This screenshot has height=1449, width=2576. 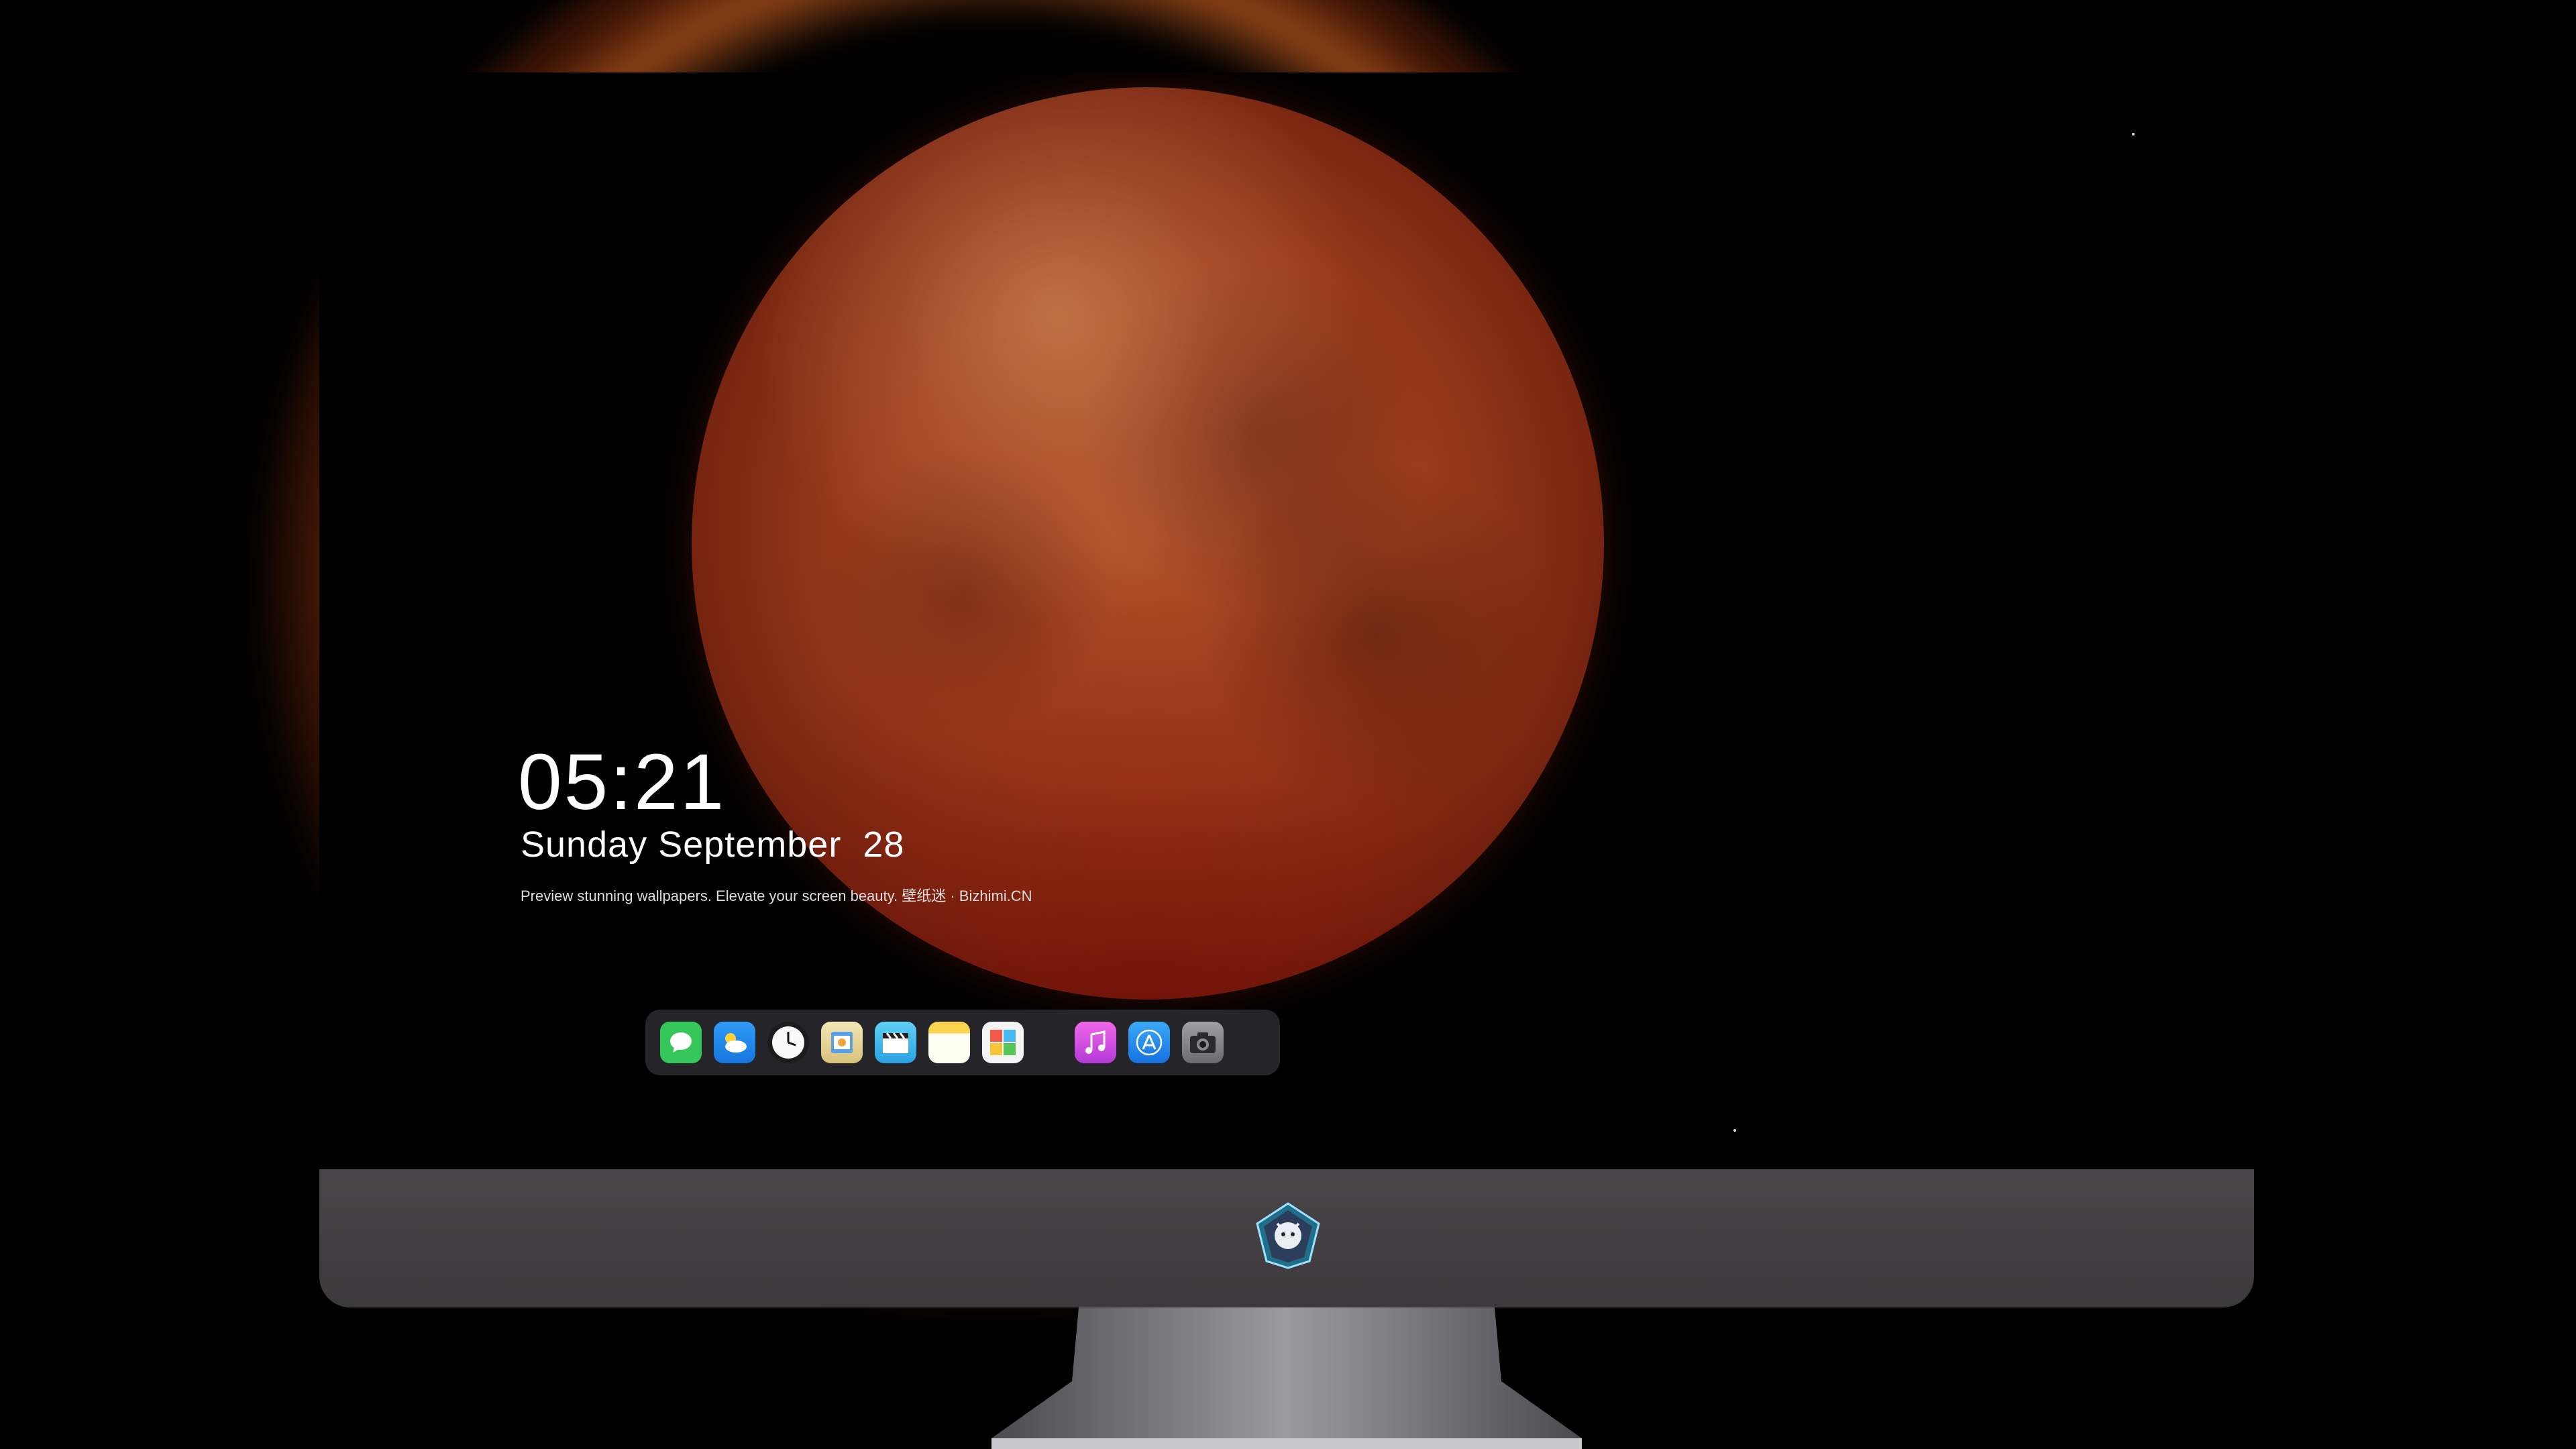 What do you see at coordinates (1003, 1042) in the screenshot?
I see `photos-icon` at bounding box center [1003, 1042].